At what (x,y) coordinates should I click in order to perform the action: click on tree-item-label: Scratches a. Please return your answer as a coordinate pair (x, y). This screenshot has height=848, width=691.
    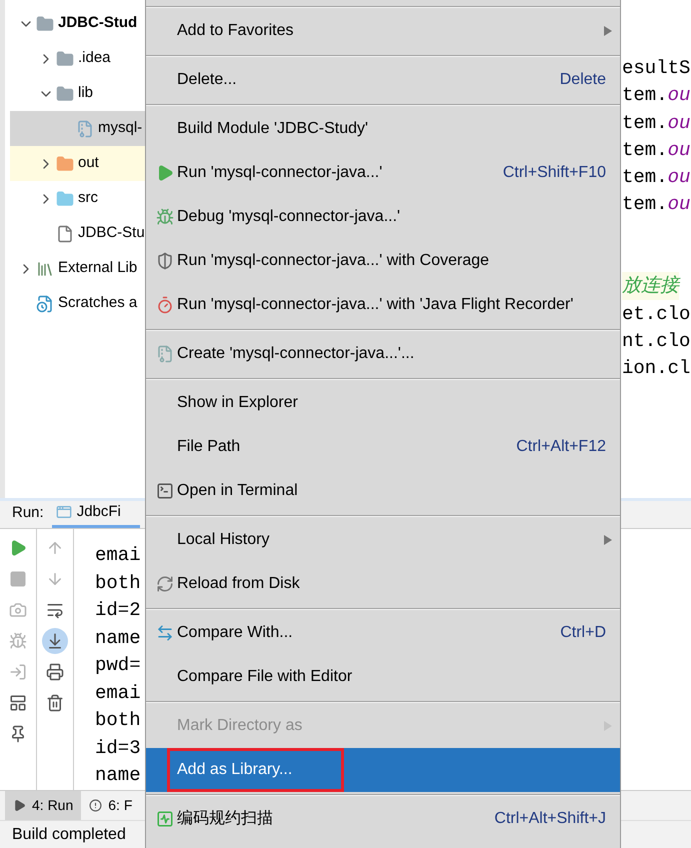
    Looking at the image, I should click on (98, 303).